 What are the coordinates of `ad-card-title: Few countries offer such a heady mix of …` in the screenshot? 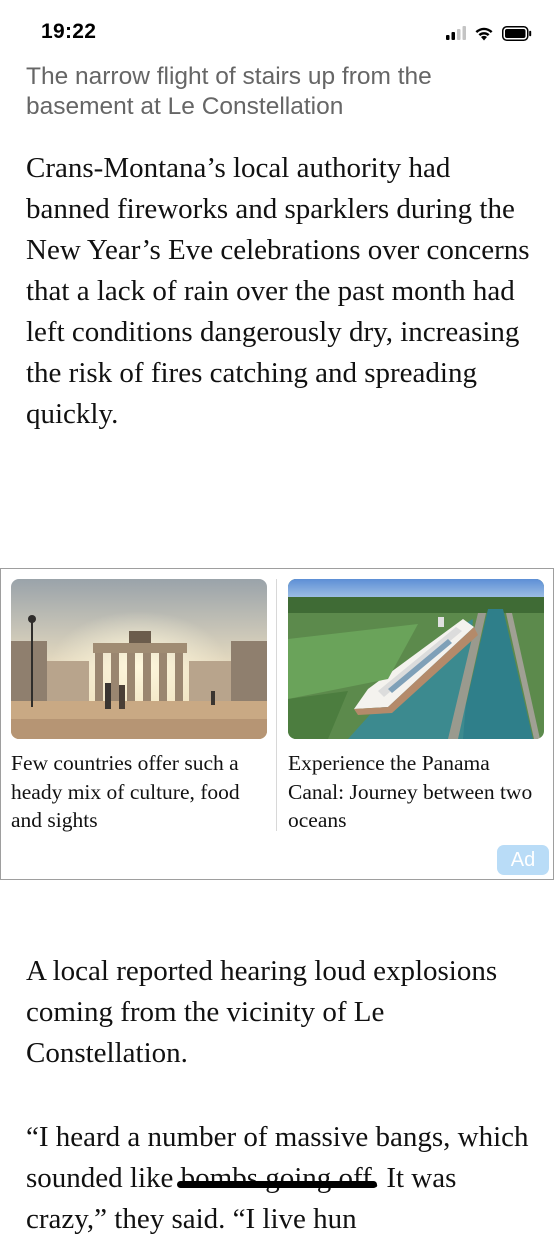 It's located at (139, 792).